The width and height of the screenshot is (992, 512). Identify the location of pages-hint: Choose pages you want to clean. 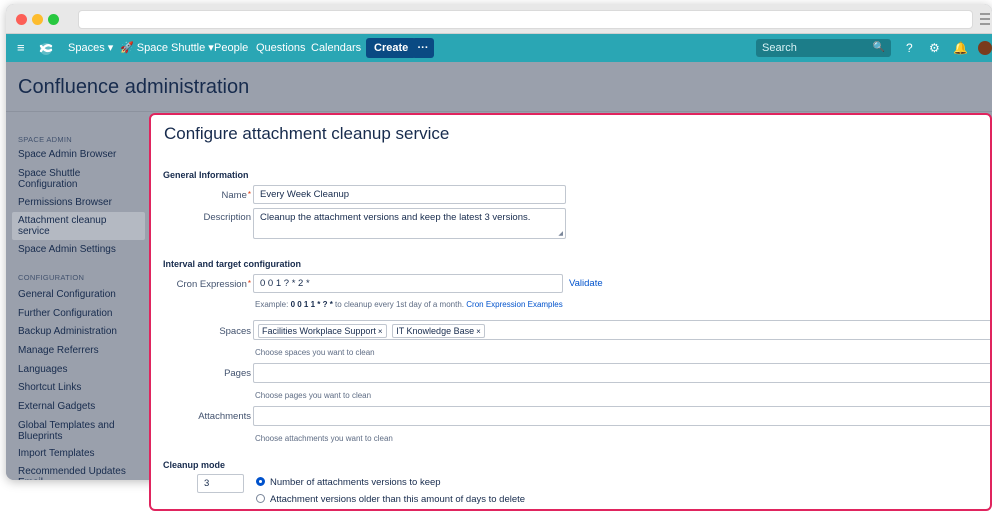
(313, 395).